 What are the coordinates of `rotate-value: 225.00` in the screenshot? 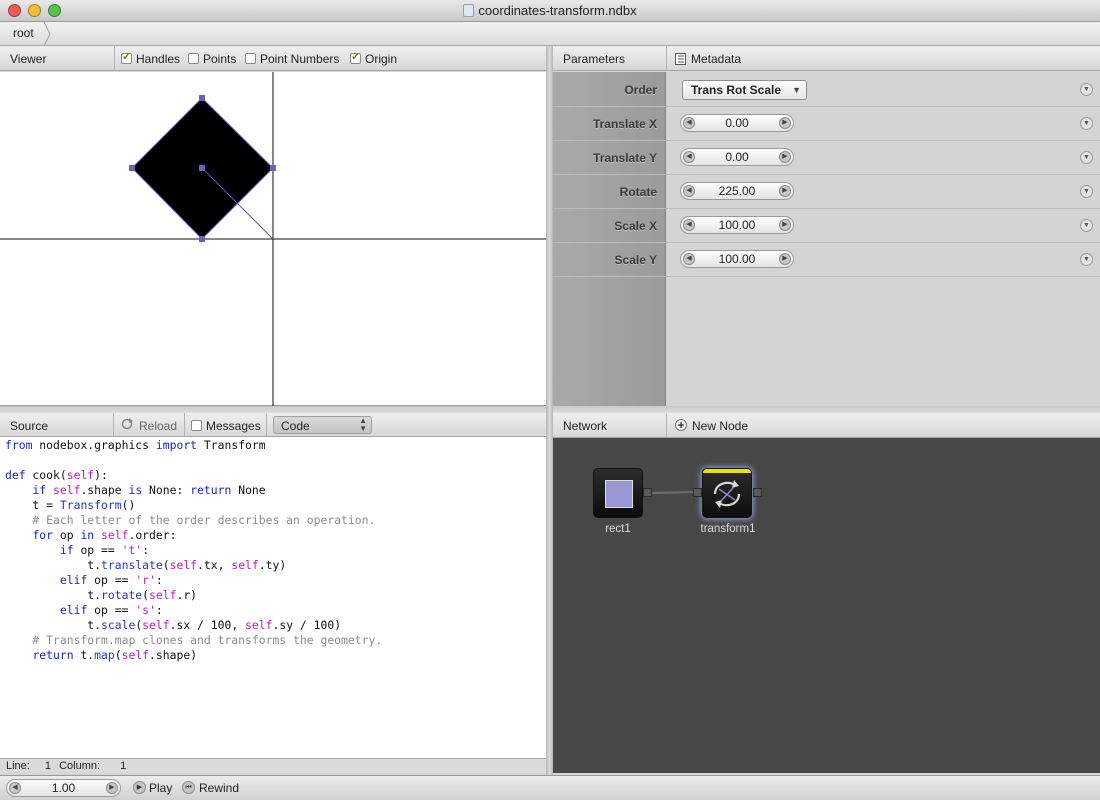 It's located at (737, 191).